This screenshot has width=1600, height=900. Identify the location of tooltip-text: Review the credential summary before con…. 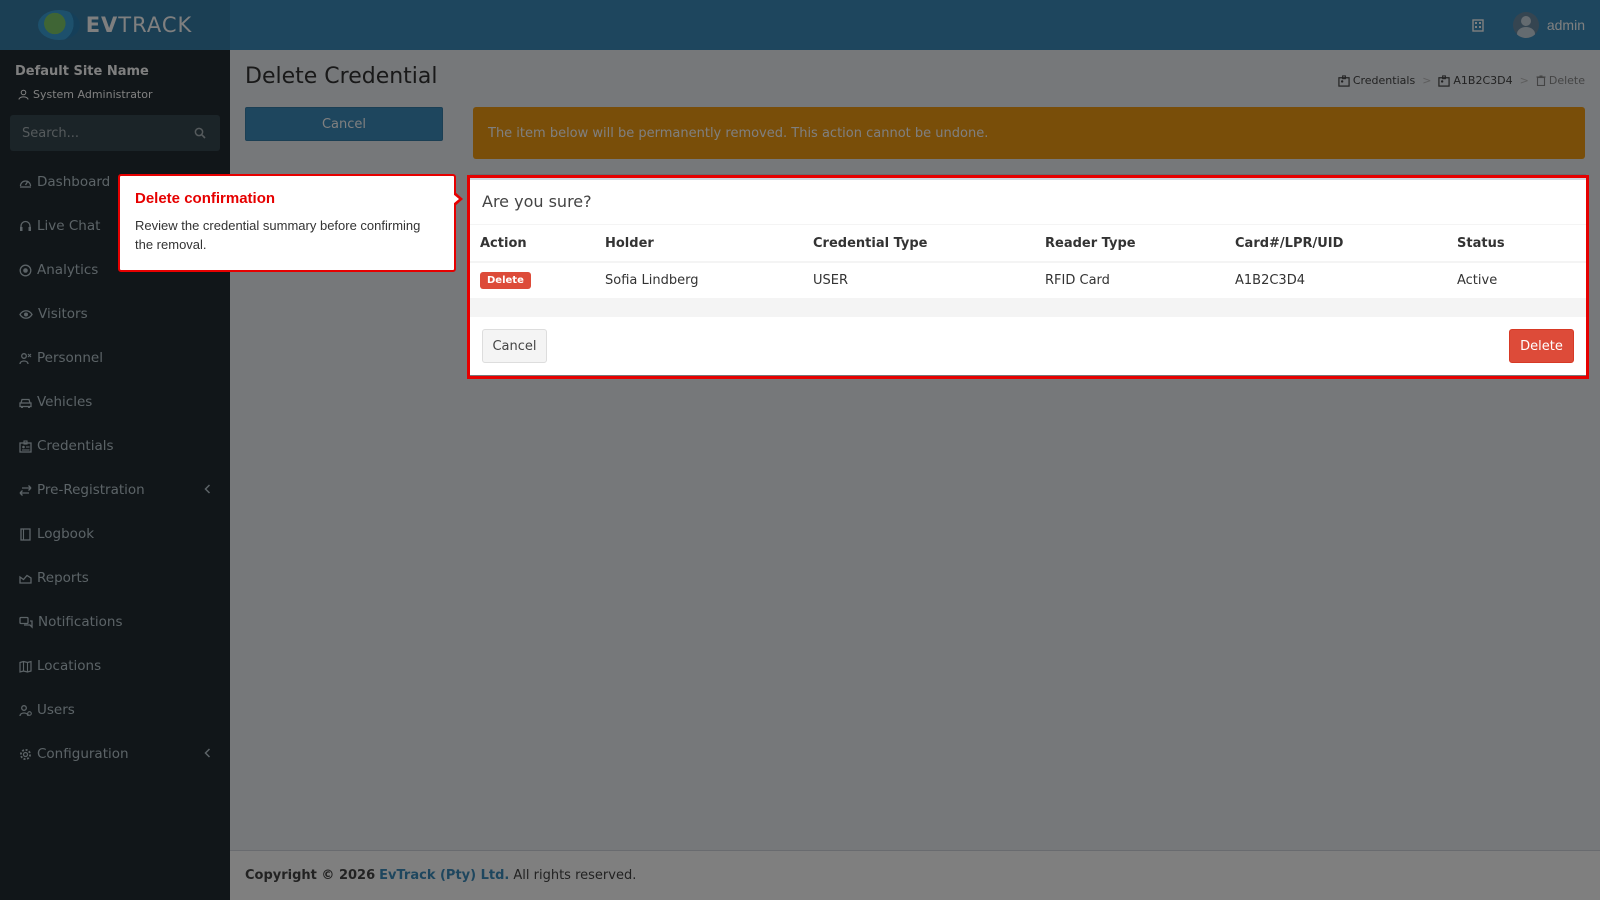
(278, 235).